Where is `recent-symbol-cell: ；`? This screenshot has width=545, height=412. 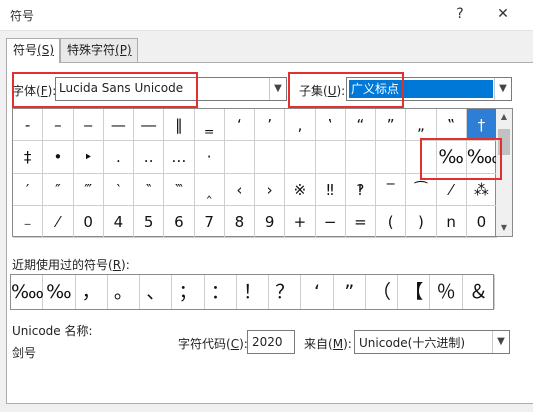 recent-symbol-cell: ； is located at coordinates (188, 292).